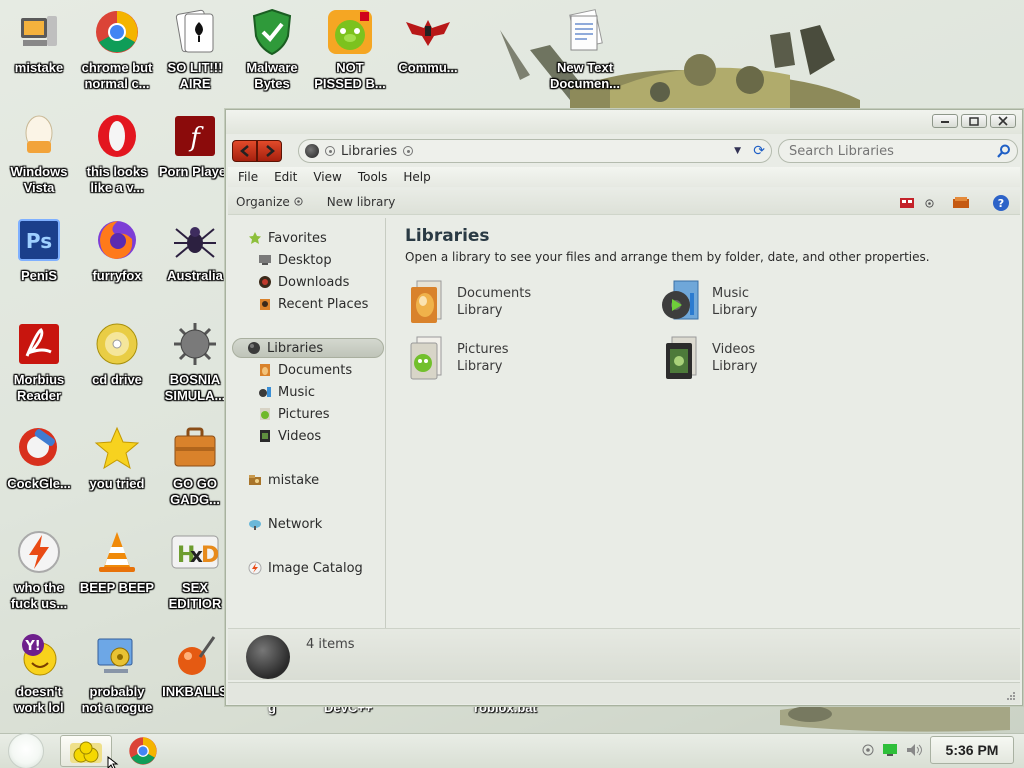 Image resolution: width=1024 pixels, height=768 pixels. I want to click on desktop-icon-cd-drive: cd drive, so click(117, 370).